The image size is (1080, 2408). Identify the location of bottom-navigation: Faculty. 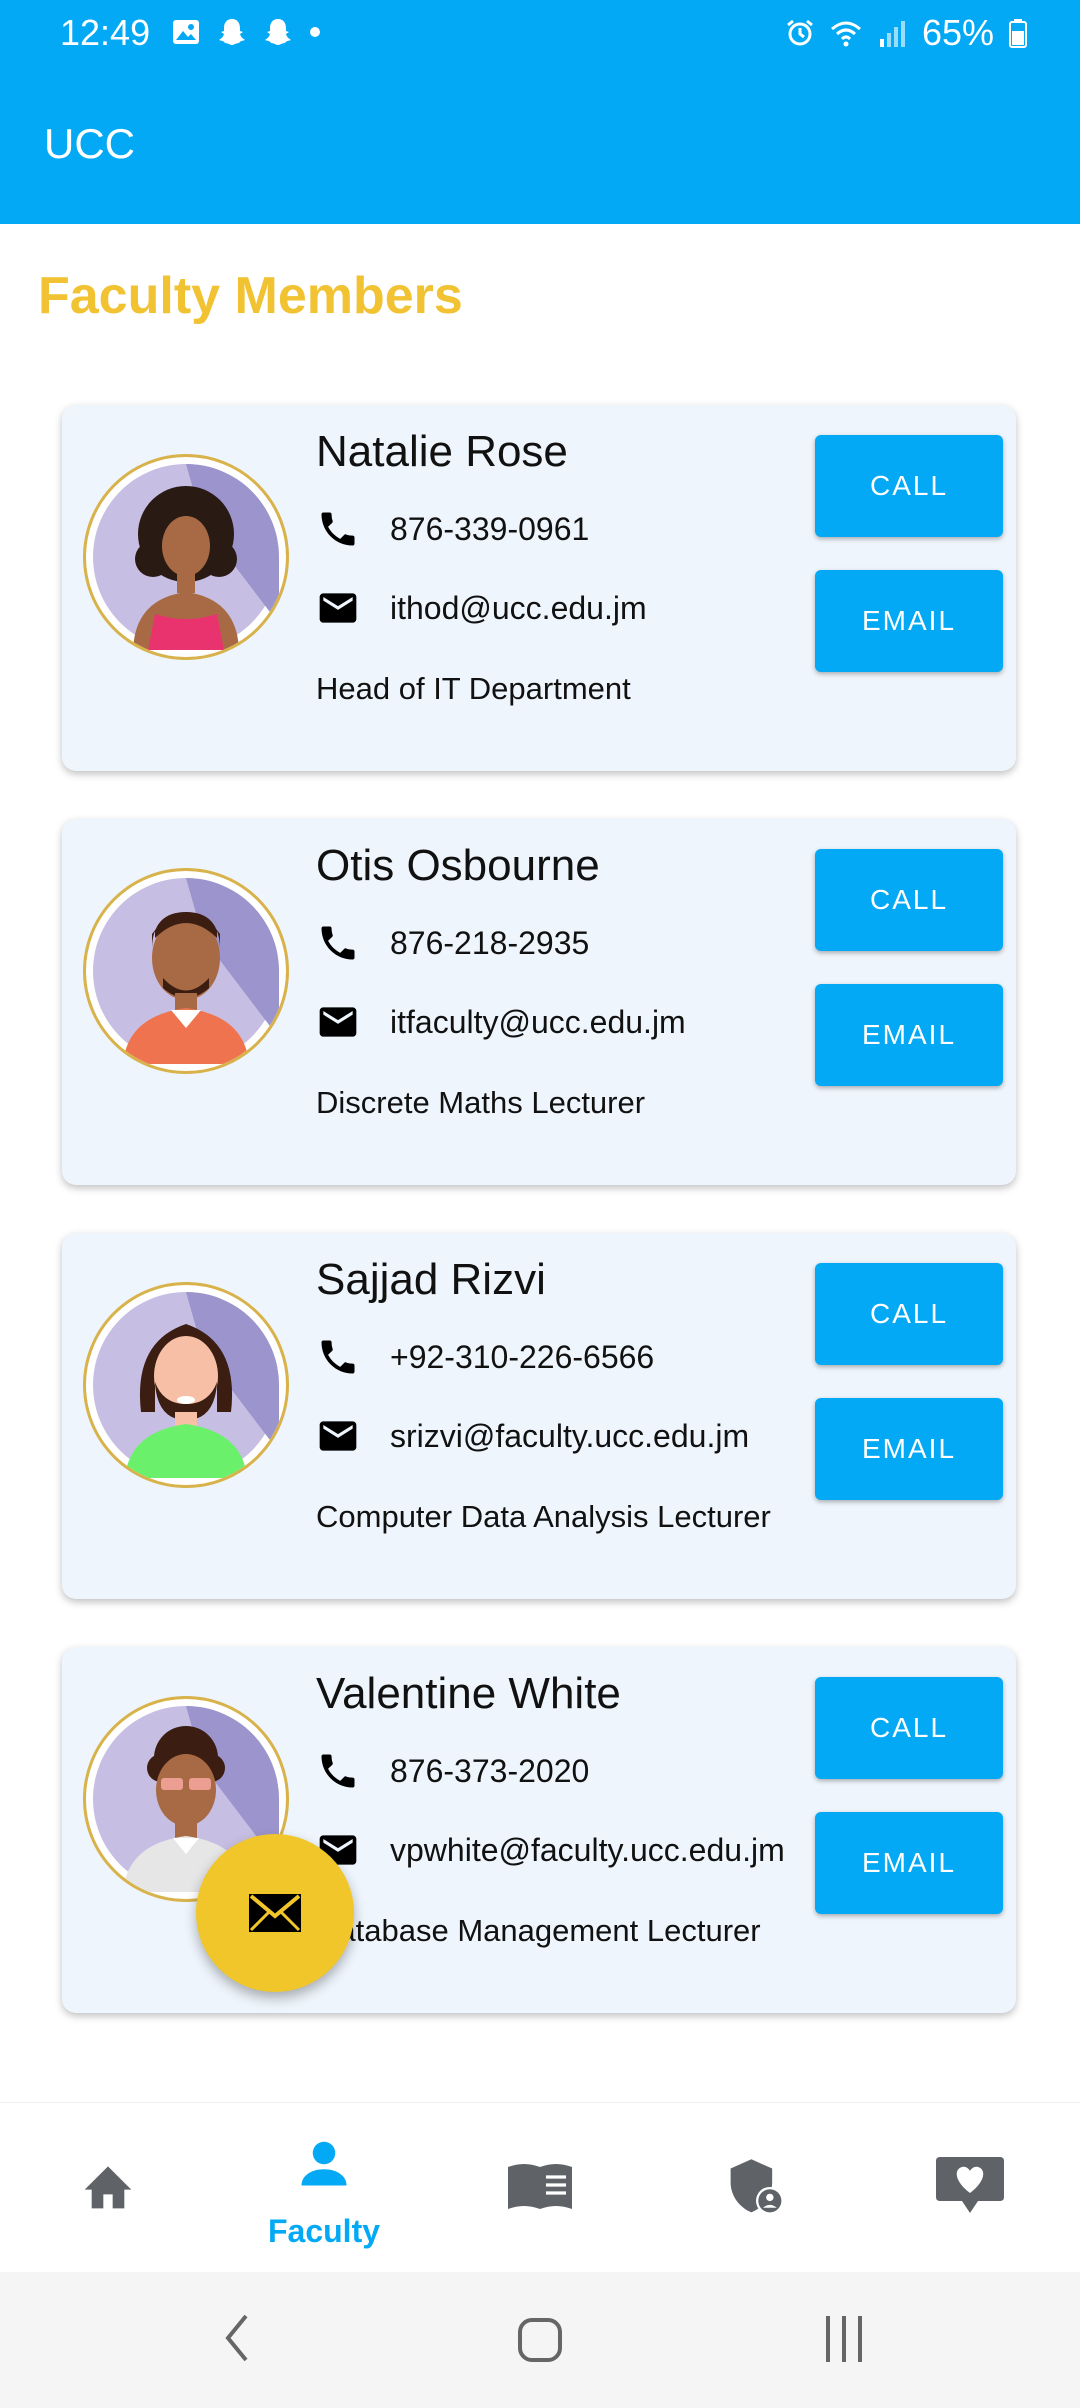
(540, 2187).